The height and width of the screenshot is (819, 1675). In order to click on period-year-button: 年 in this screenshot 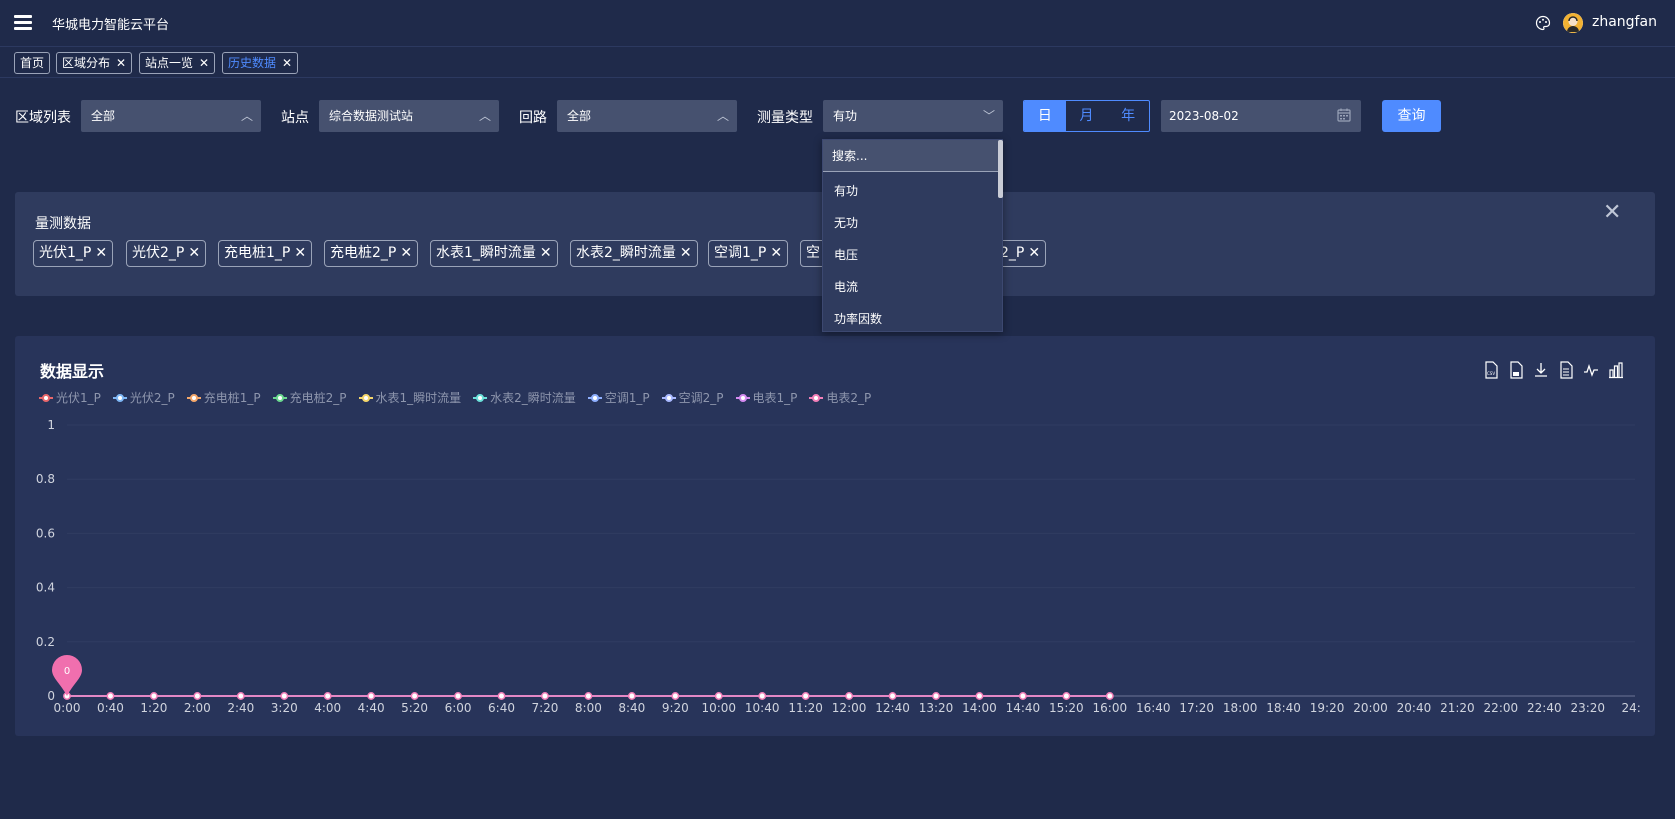, I will do `click(1128, 116)`.